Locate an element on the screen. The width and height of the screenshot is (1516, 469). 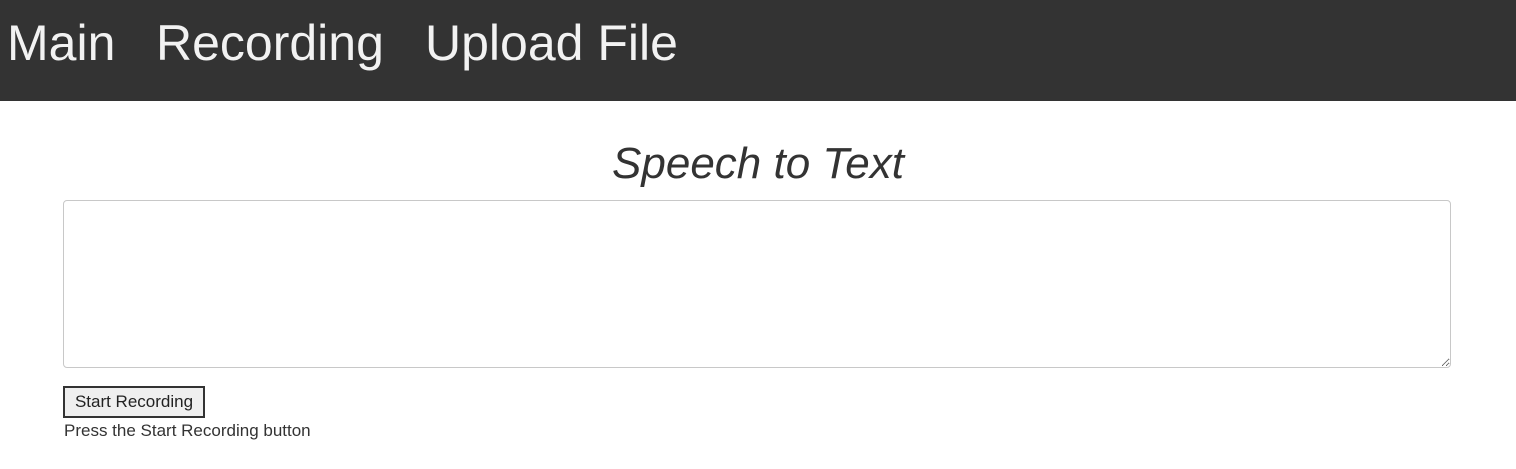
nav-link-recording: Recording is located at coordinates (270, 43).